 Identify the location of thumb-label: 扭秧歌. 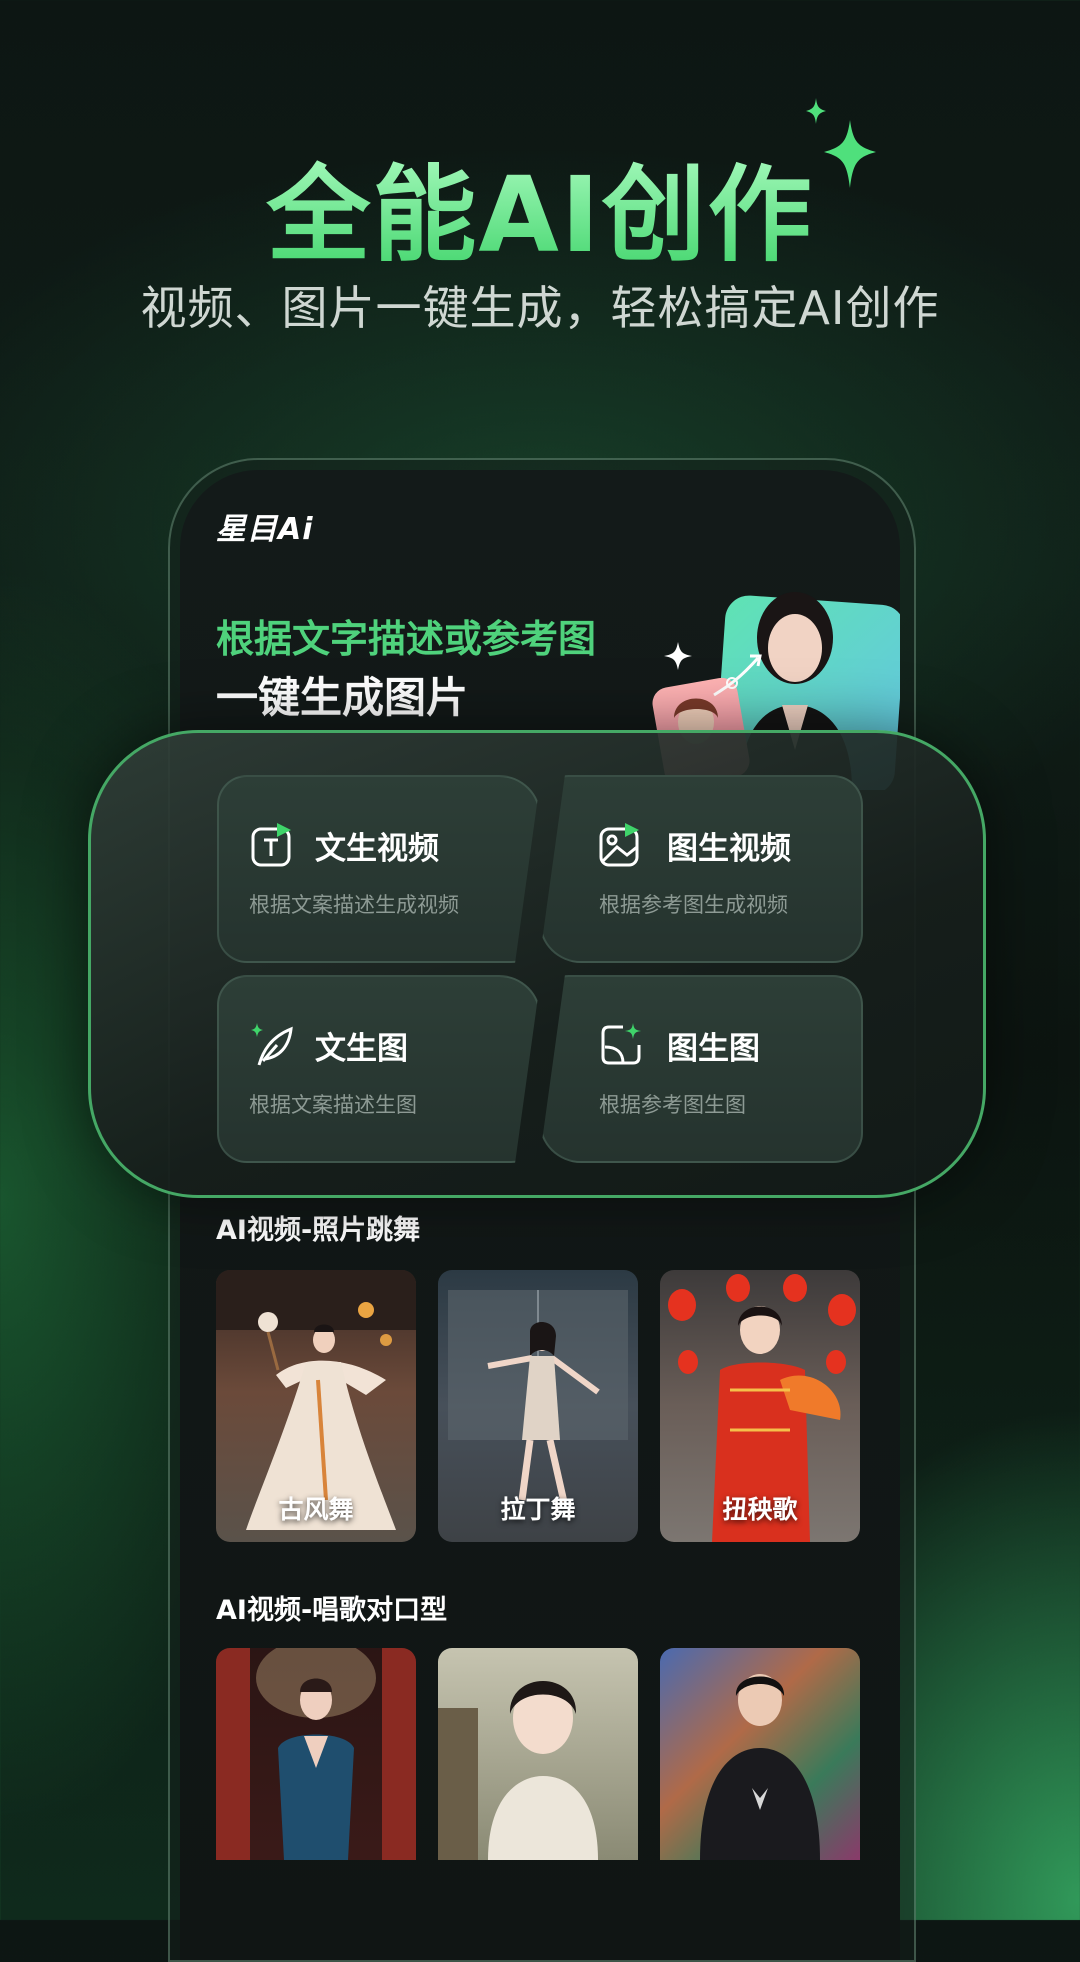
(760, 1509).